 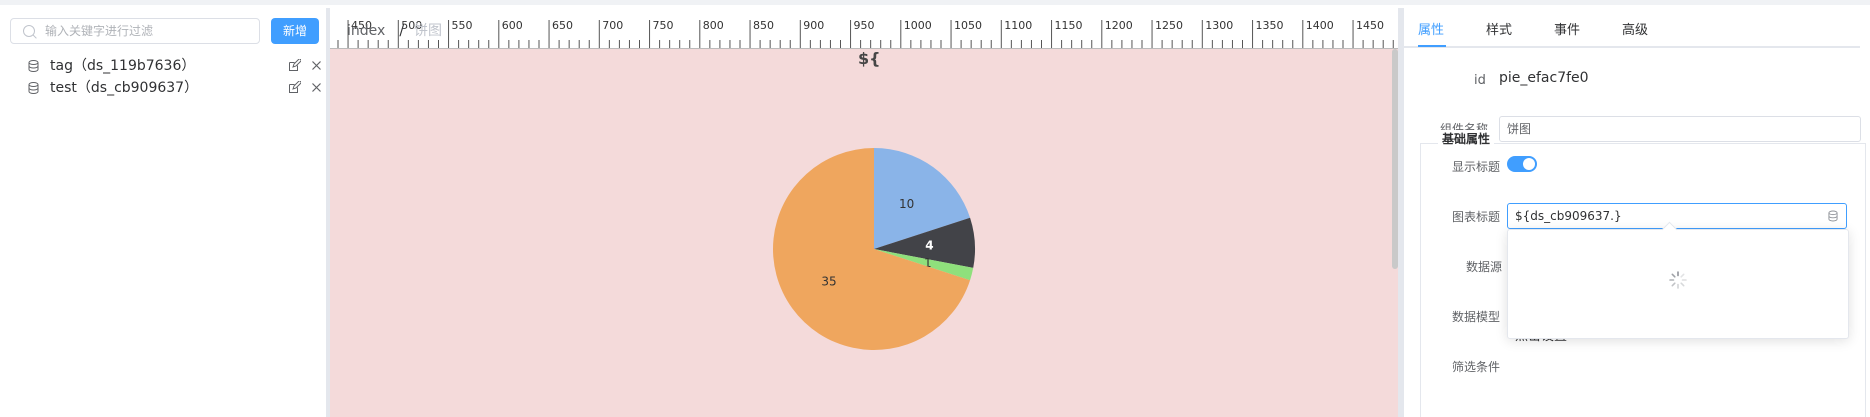 What do you see at coordinates (1476, 367) in the screenshot?
I see `filter-label: 筛选条件` at bounding box center [1476, 367].